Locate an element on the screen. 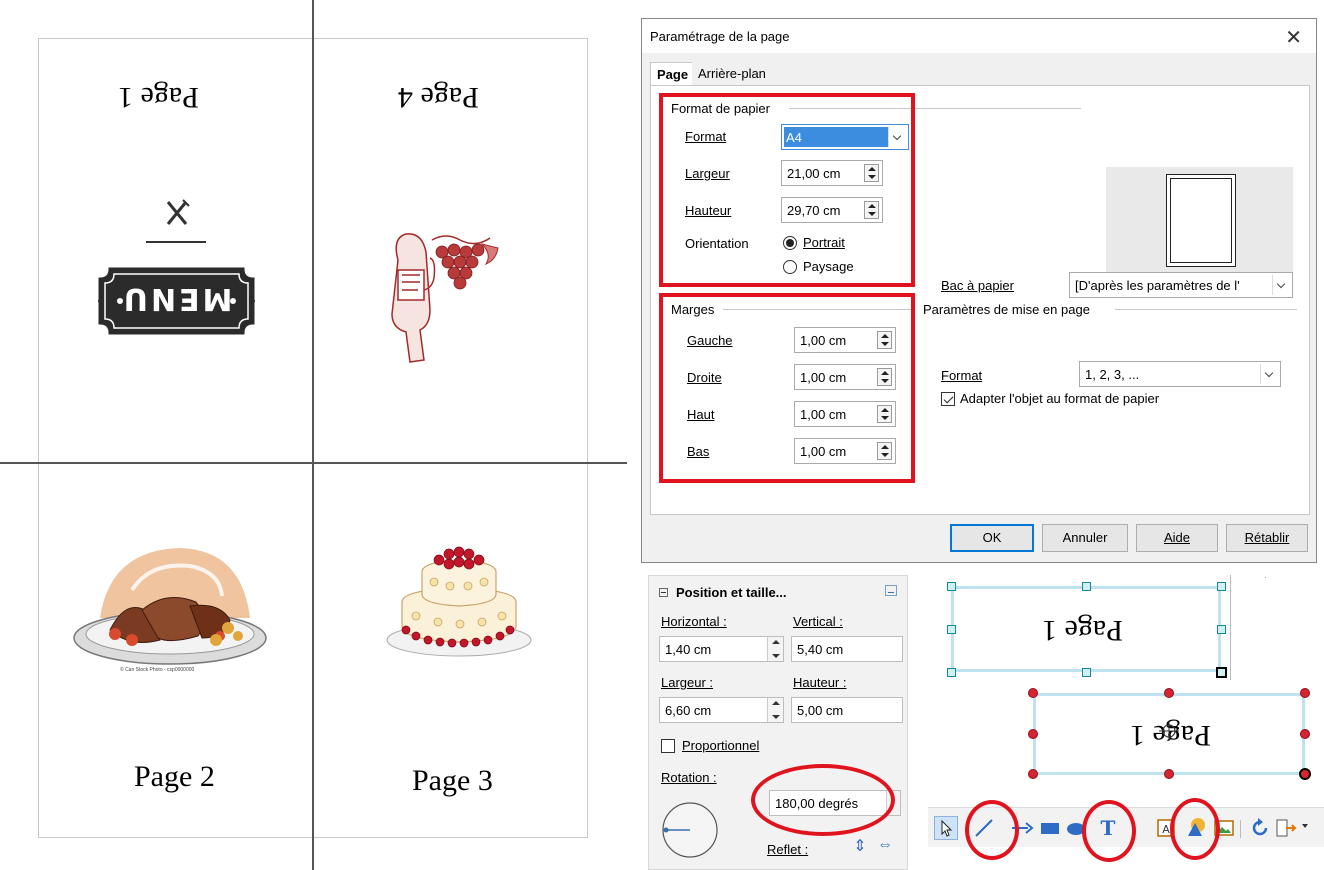 This screenshot has height=870, width=1324. fork-knife-icon is located at coordinates (176, 221).